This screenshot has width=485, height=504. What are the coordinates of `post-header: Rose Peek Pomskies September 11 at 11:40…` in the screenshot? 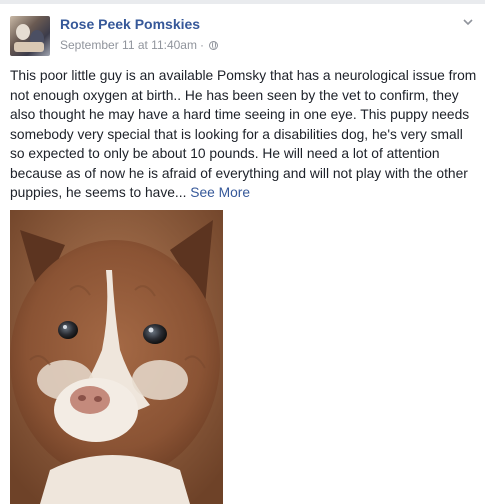 It's located at (245, 36).